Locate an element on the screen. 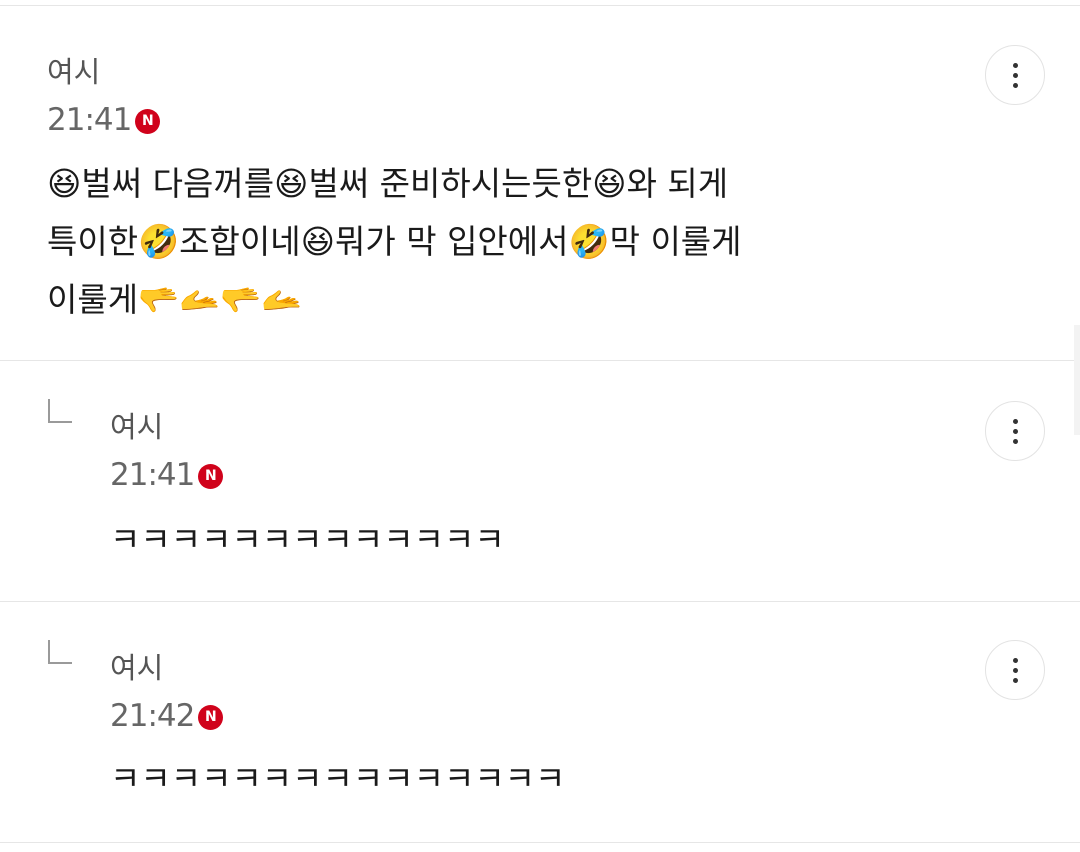 The width and height of the screenshot is (1080, 852). comment-body-line: 이룰게🫳🫴🫳🫴 is located at coordinates (175, 299).